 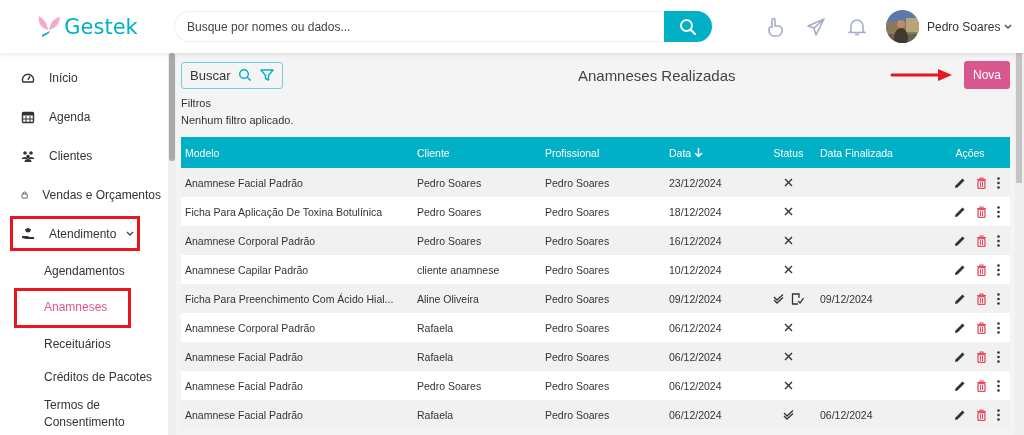 I want to click on sort-arrow-icon, so click(x=699, y=152).